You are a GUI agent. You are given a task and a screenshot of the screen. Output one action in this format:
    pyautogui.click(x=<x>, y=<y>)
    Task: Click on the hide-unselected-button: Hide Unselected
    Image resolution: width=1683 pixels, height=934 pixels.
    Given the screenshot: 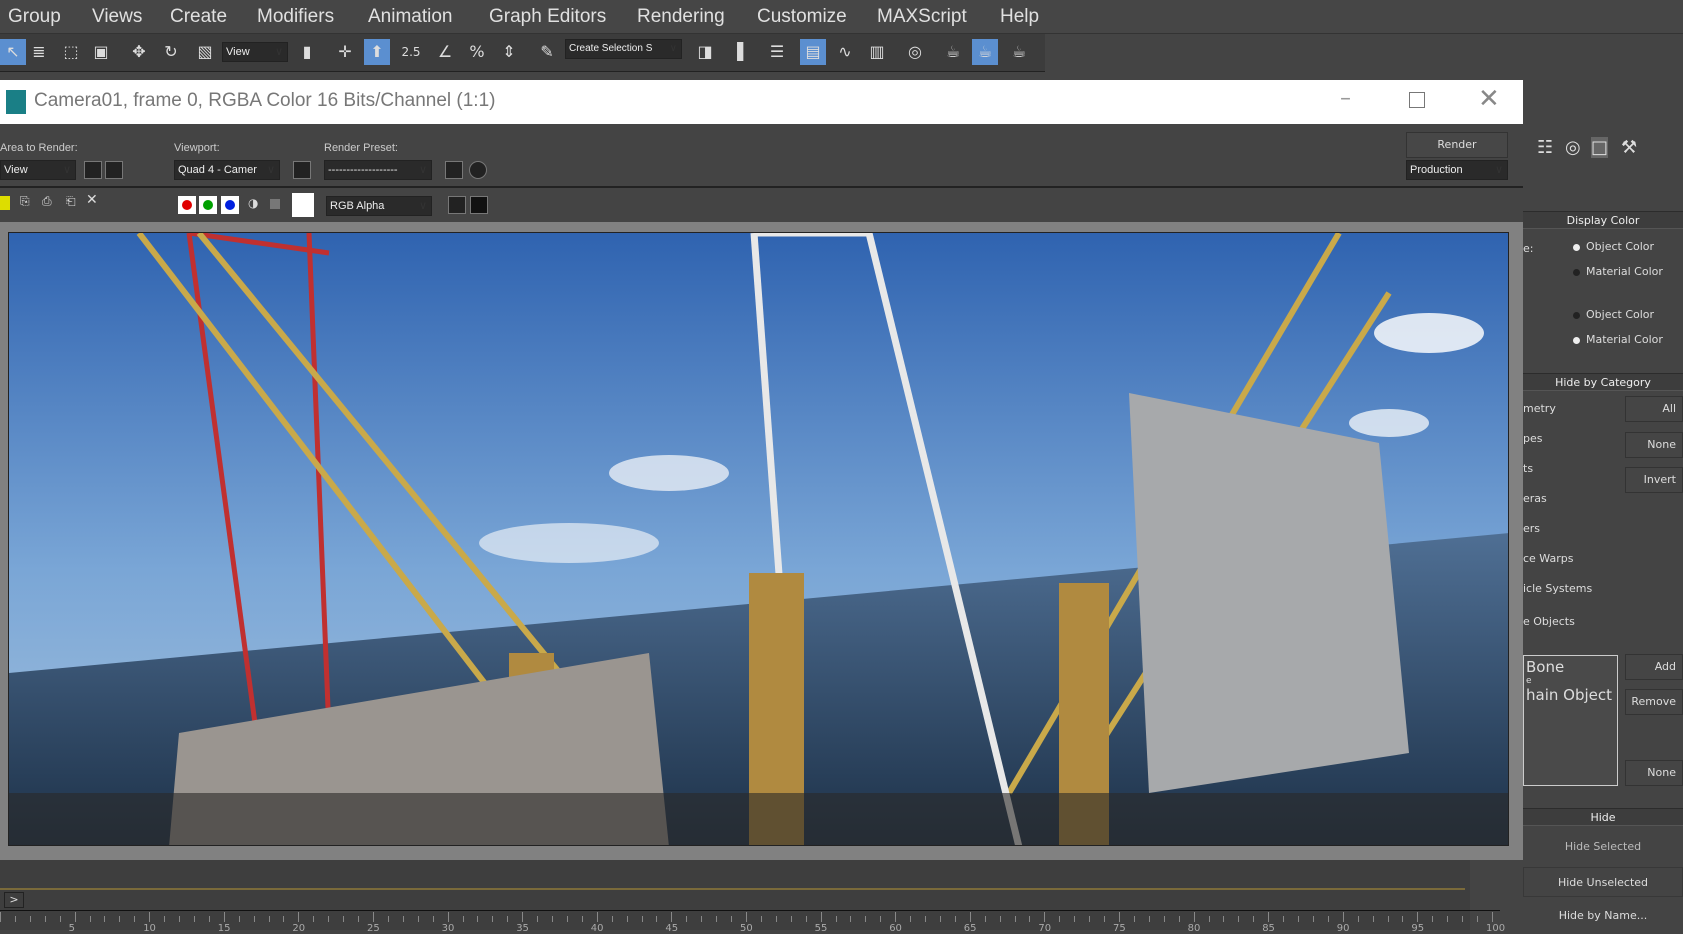 What is the action you would take?
    pyautogui.click(x=1603, y=882)
    